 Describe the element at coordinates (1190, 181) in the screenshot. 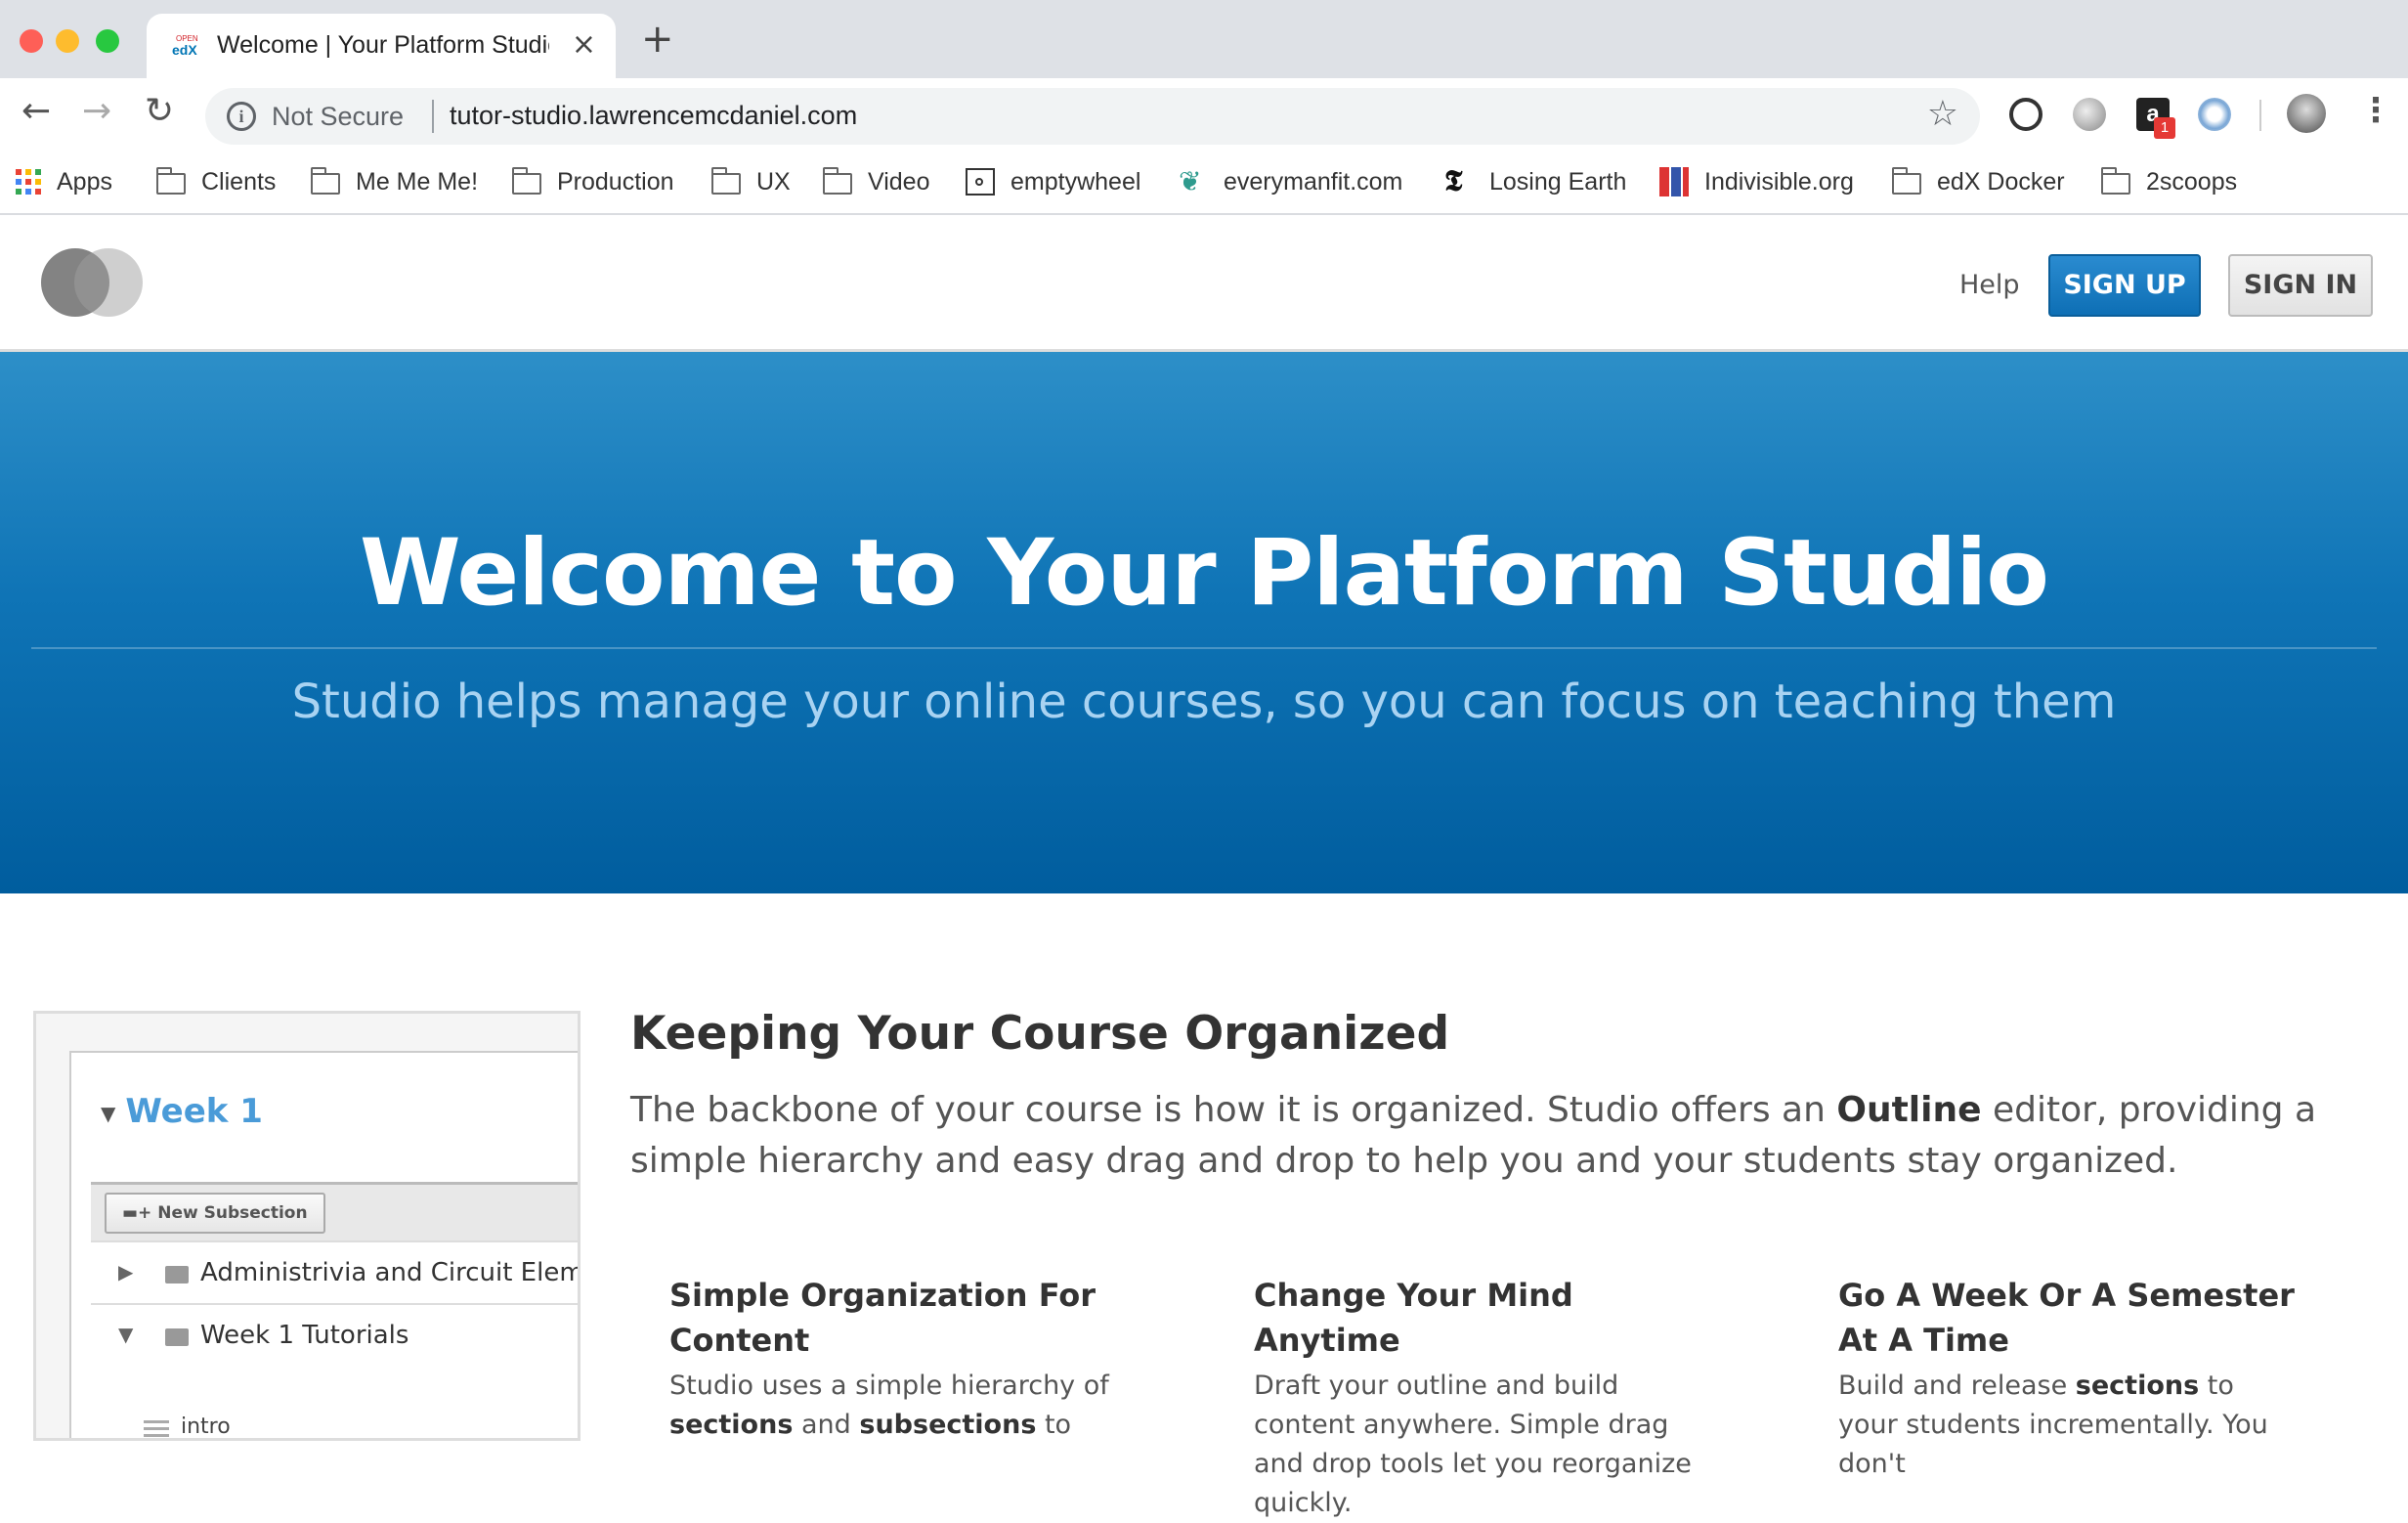

I see `everymanfit-icon: ❦` at that location.